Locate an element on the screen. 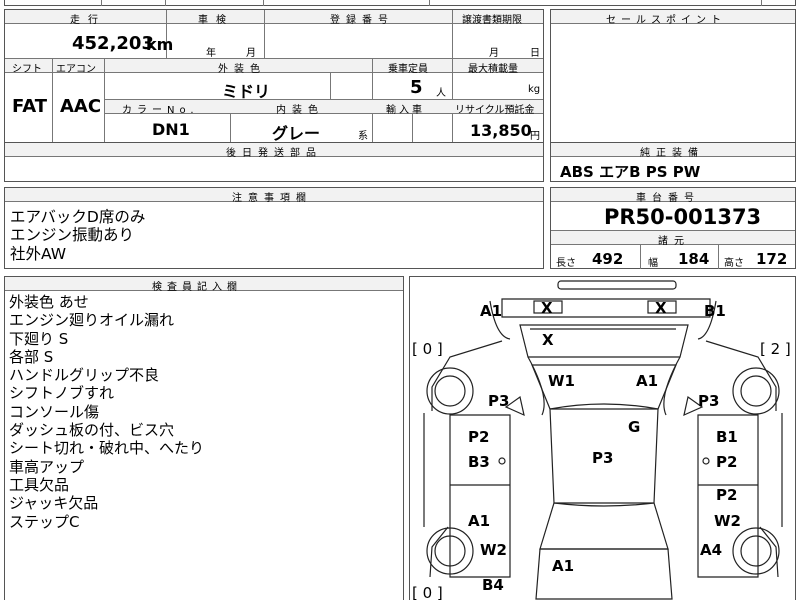 Image resolution: width=800 pixels, height=600 pixels. import-car-label: 輸入車 is located at coordinates (405, 110).